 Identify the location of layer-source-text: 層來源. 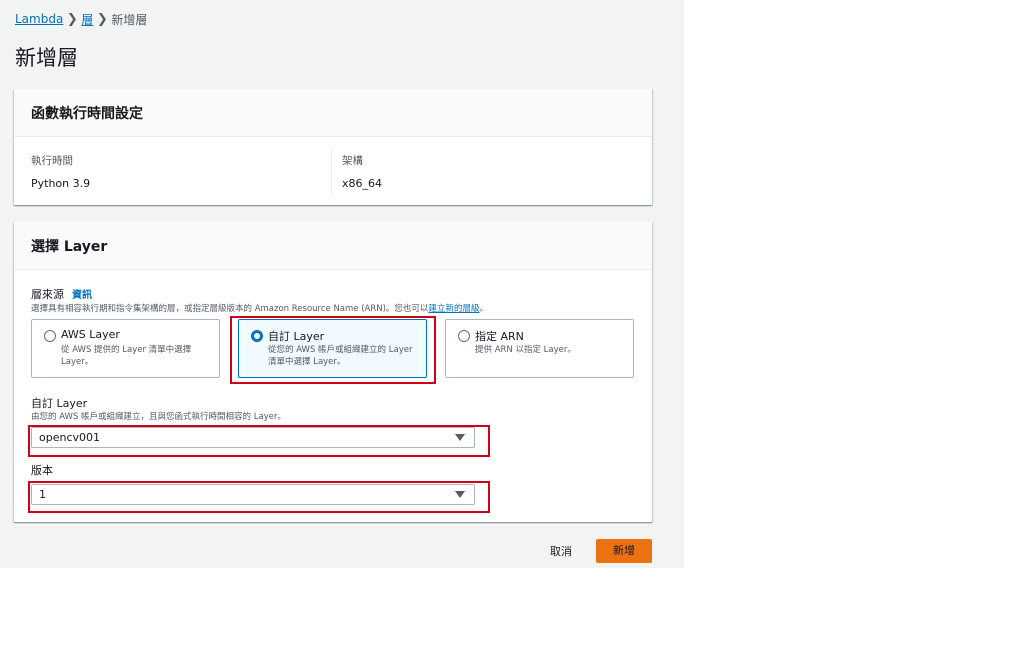
(47, 294).